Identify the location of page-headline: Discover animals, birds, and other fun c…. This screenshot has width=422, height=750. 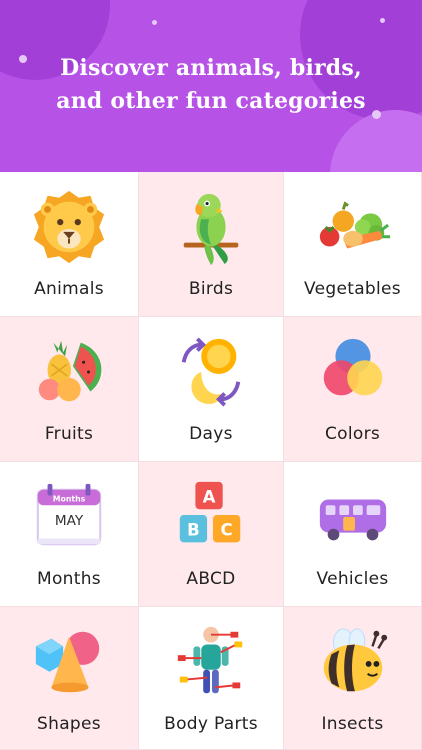
(211, 85).